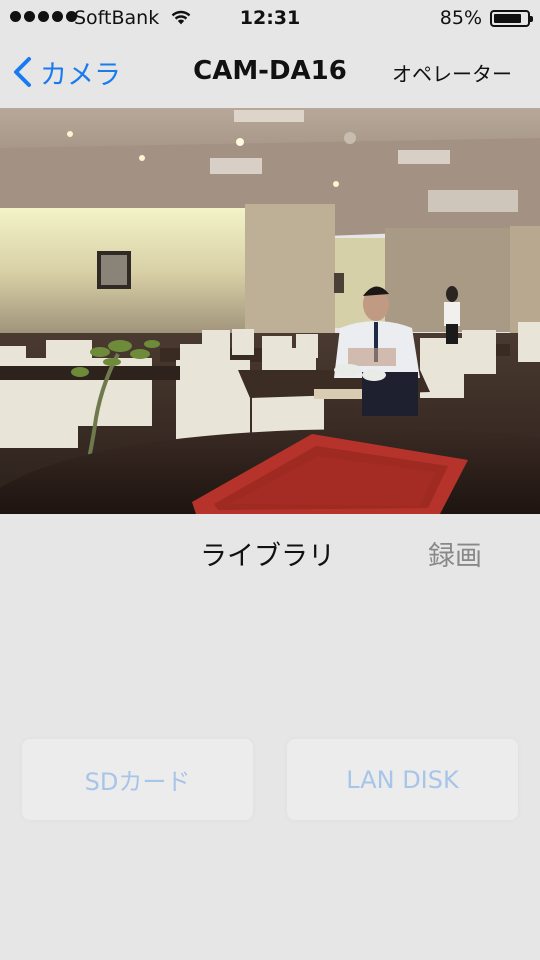  What do you see at coordinates (511, 18) in the screenshot?
I see `battery-icon` at bounding box center [511, 18].